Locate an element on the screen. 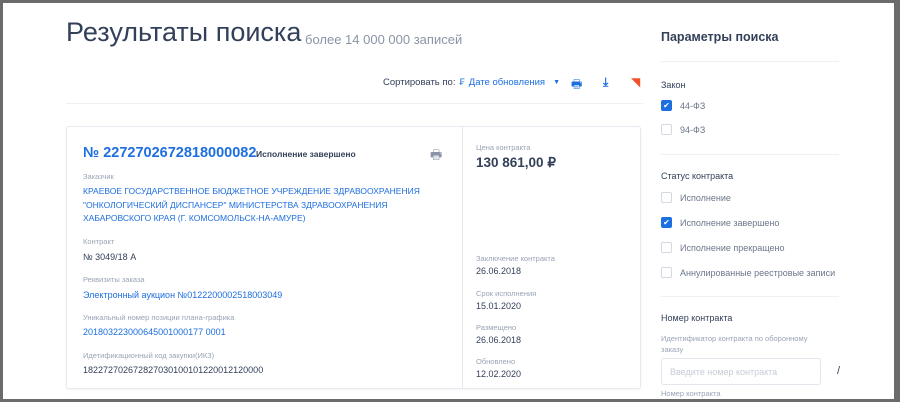 The width and height of the screenshot is (900, 402). contract-number-link: № 2272702672818000082 is located at coordinates (169, 153).